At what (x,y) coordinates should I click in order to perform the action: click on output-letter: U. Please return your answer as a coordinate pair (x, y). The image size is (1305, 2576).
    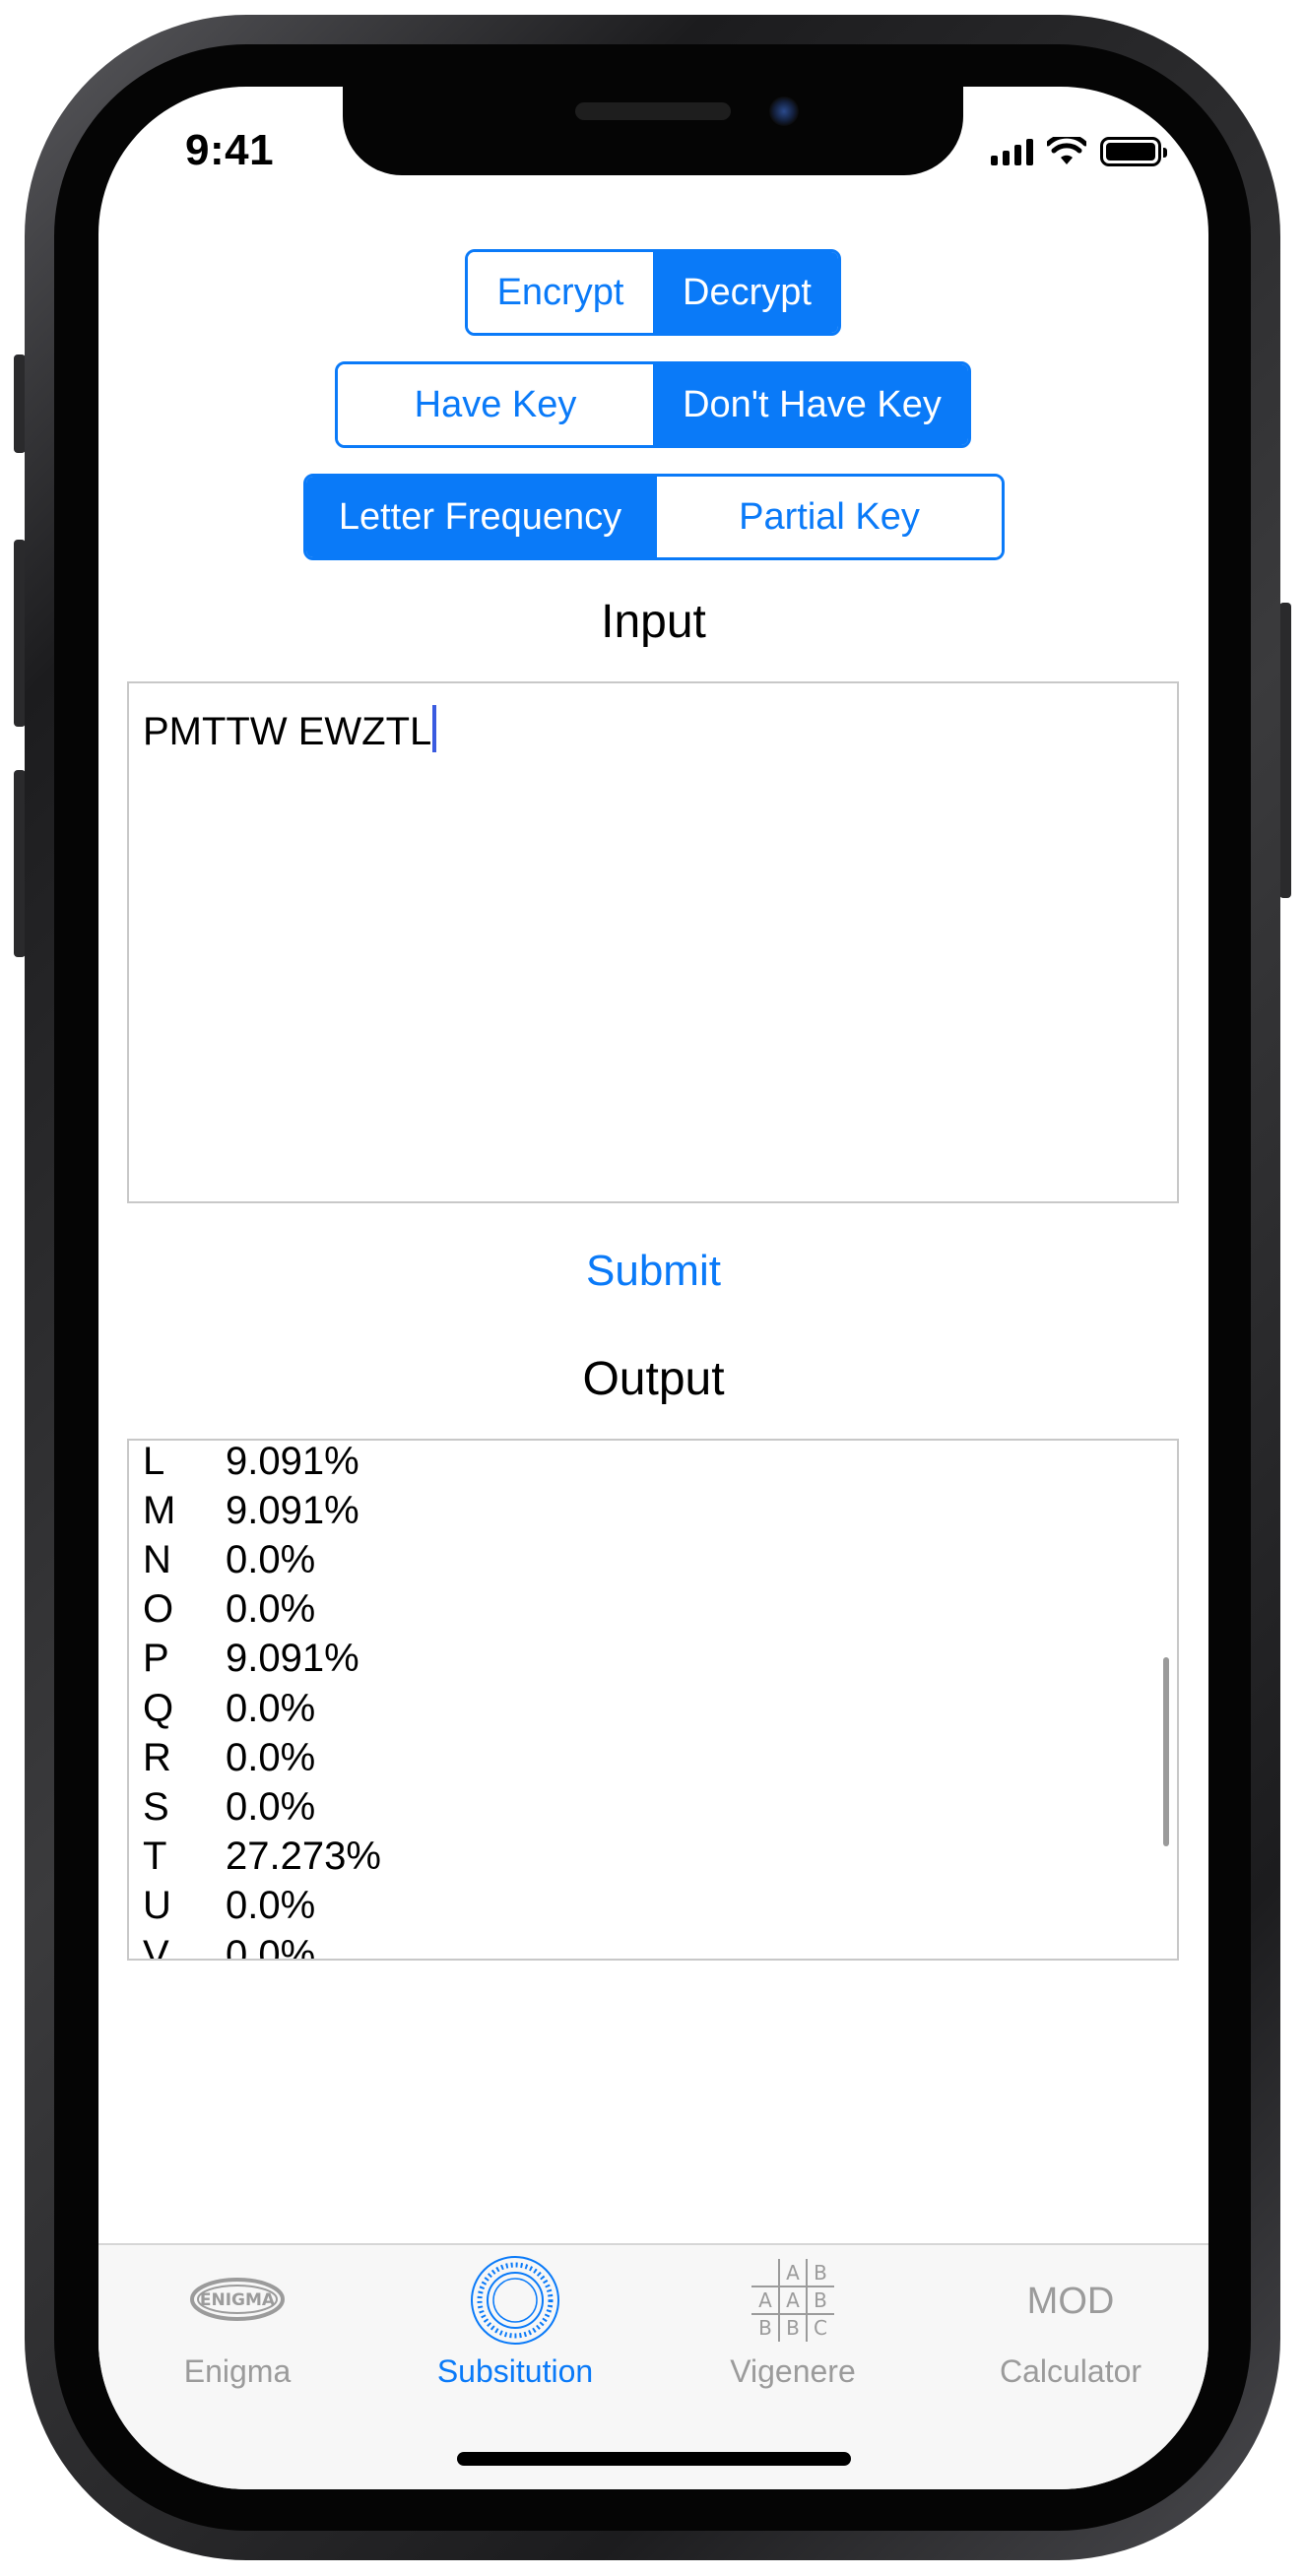
    Looking at the image, I should click on (157, 1906).